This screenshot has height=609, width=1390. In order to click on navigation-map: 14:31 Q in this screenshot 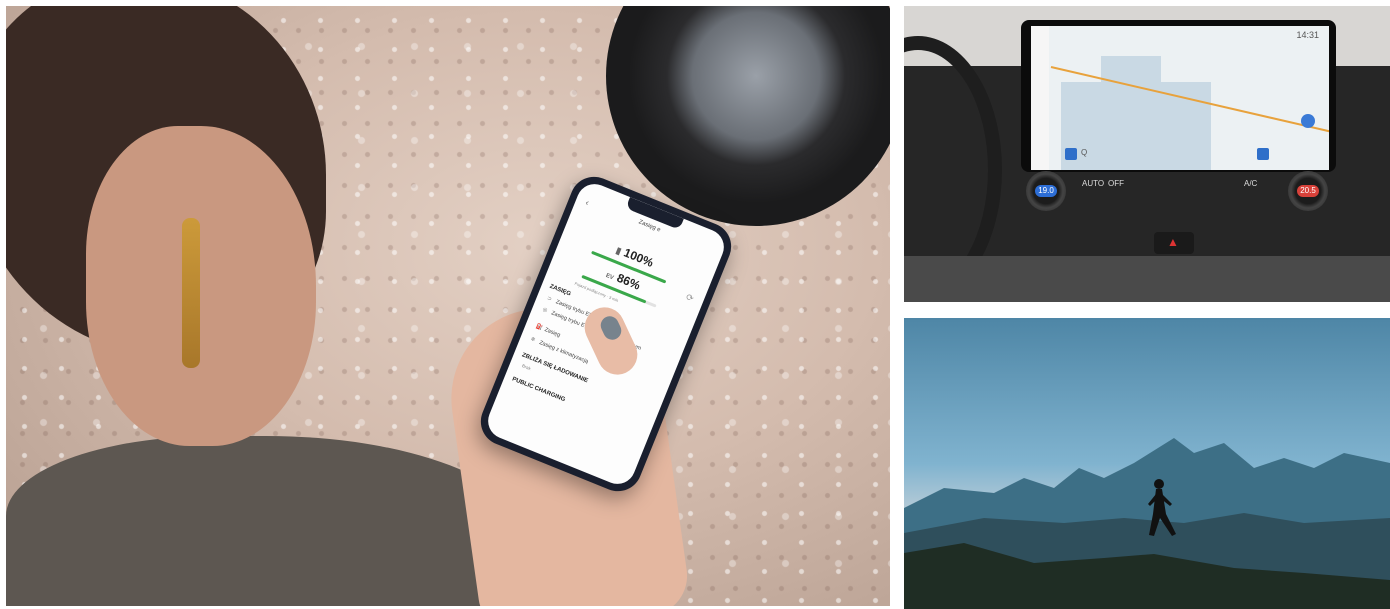, I will do `click(1180, 98)`.